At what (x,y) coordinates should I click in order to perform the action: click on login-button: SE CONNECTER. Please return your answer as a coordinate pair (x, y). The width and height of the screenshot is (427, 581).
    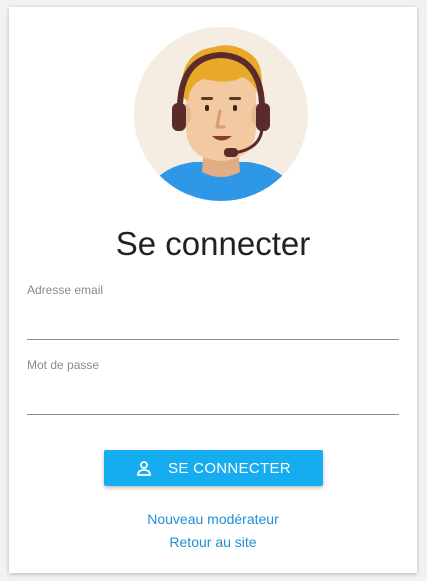
    Looking at the image, I should click on (213, 468).